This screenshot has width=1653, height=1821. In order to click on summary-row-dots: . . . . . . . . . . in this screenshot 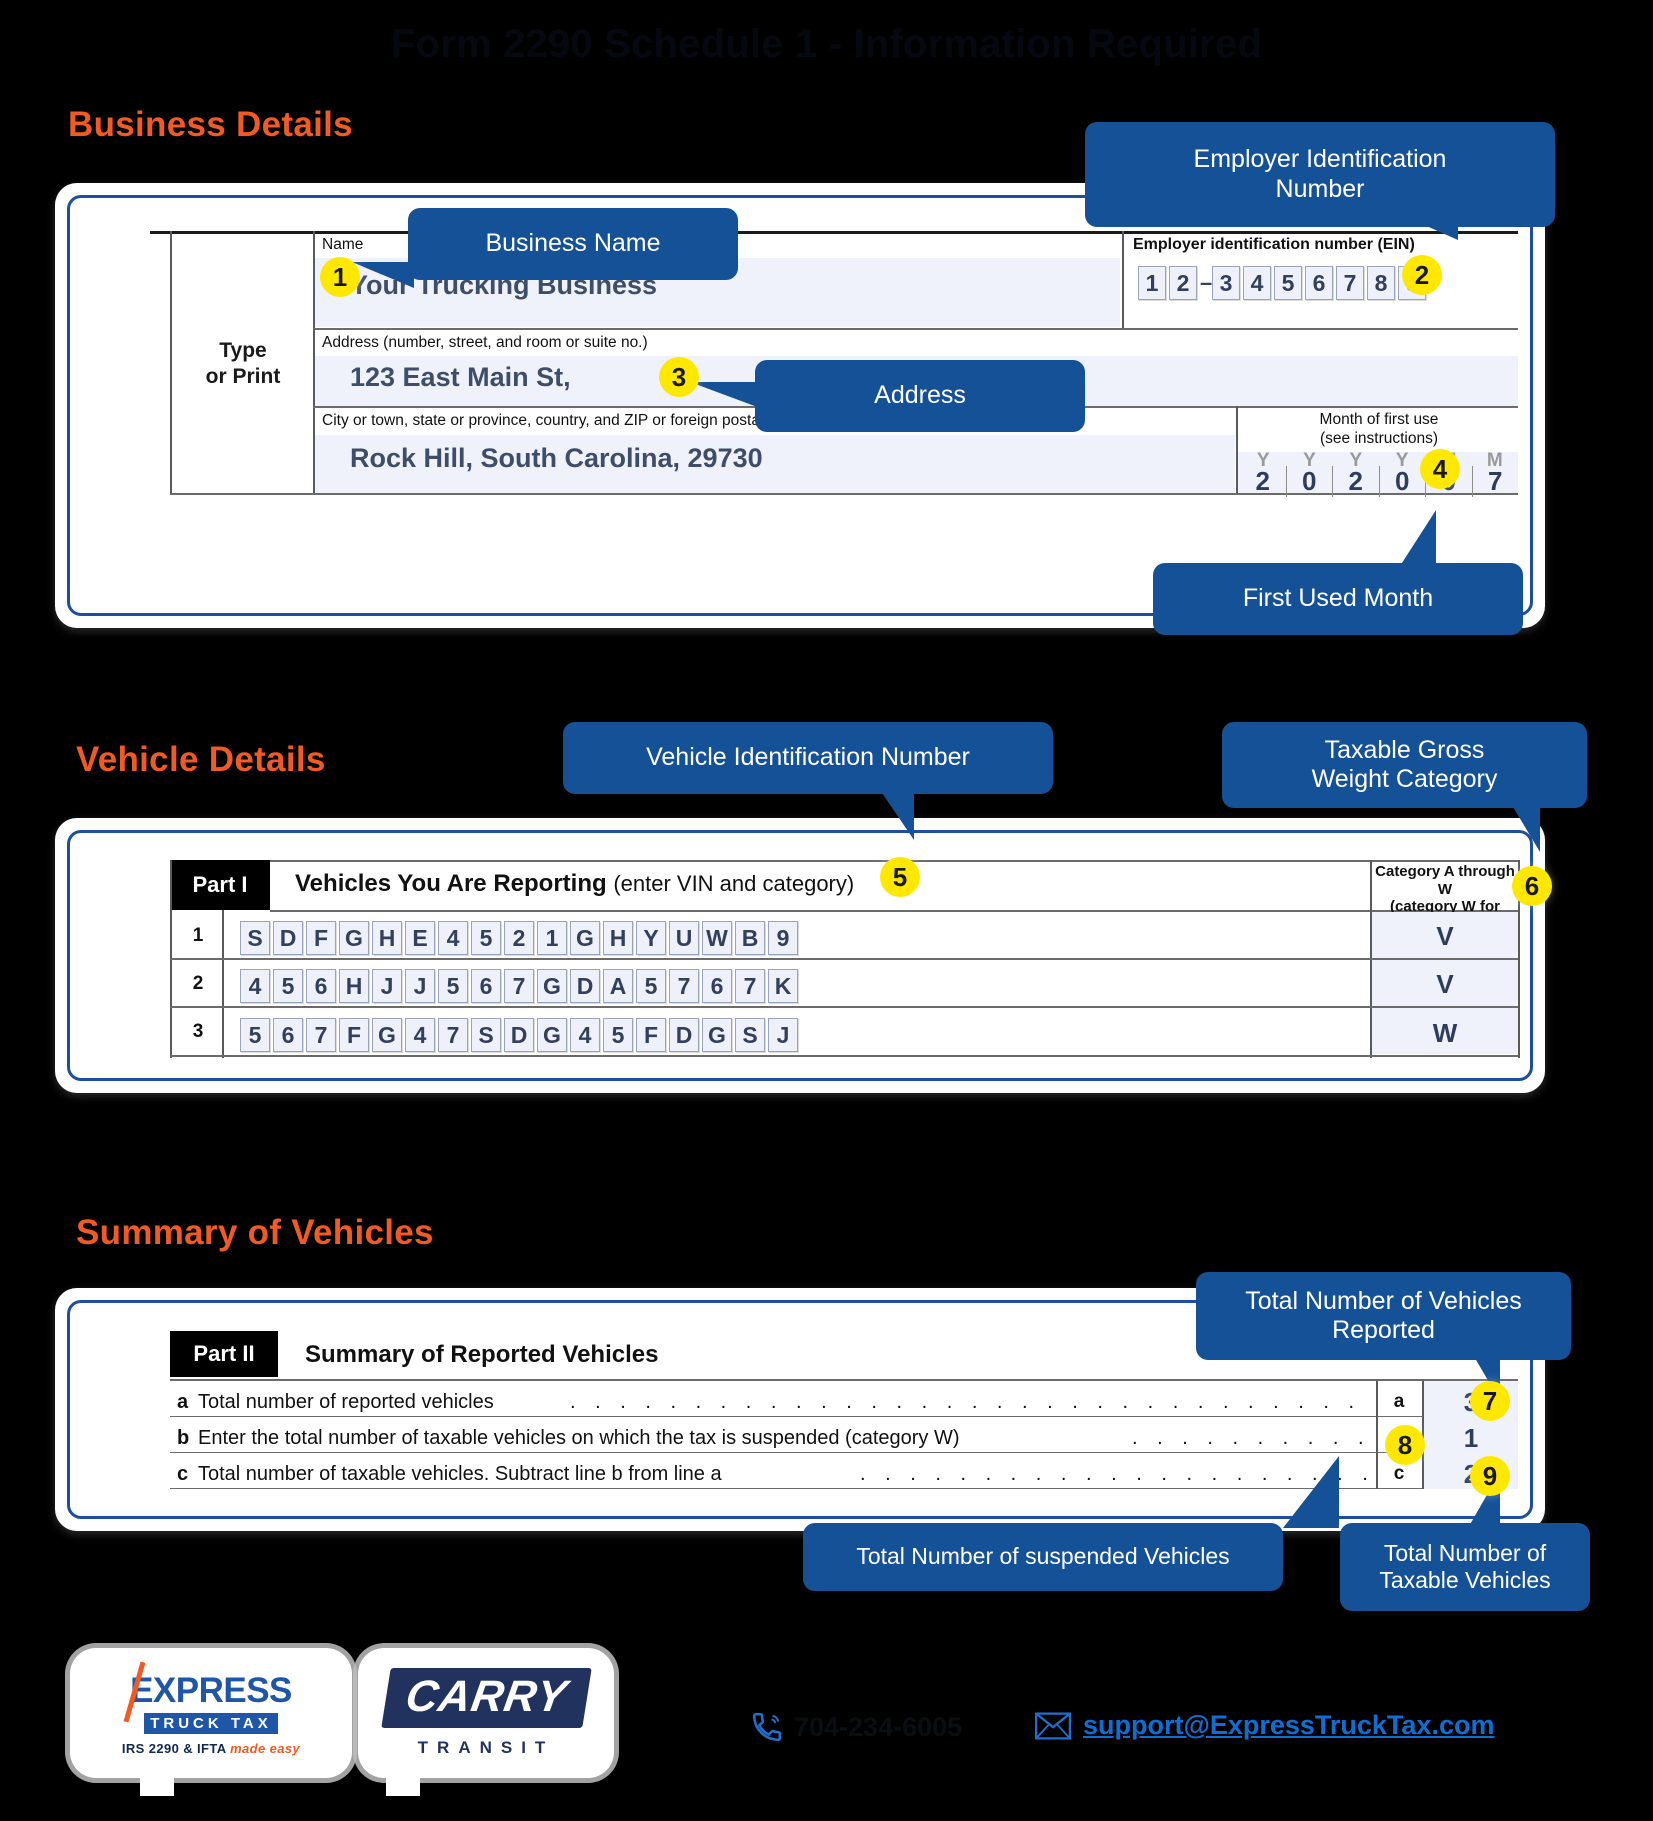, I will do `click(1251, 1438)`.